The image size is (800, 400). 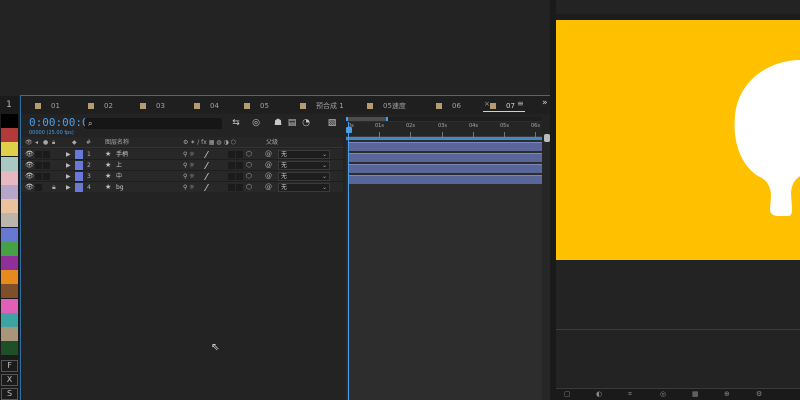 I want to click on layer-row: 👁 ▶ 1 ★ 手柄 ⚲ ☼ ⬡ @ 无 ⌄, so click(x=182, y=154).